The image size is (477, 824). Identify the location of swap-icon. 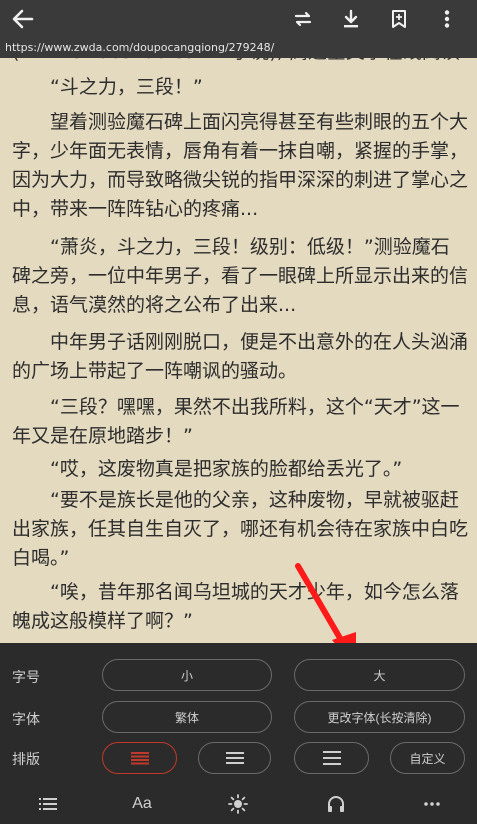
(303, 19).